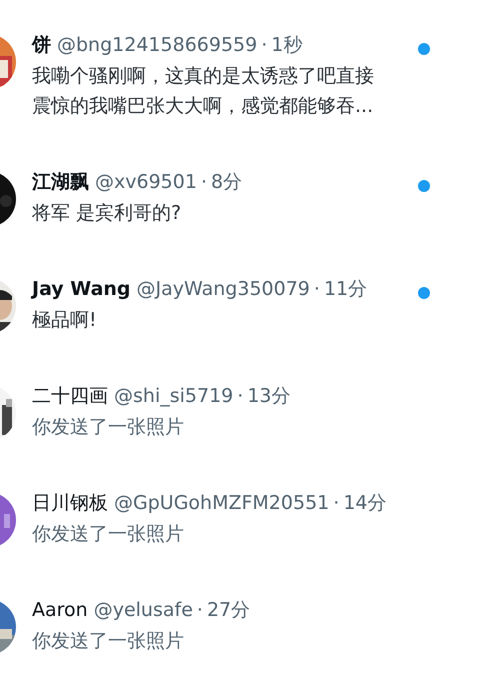  I want to click on sender-name: 日川钢板, so click(70, 503).